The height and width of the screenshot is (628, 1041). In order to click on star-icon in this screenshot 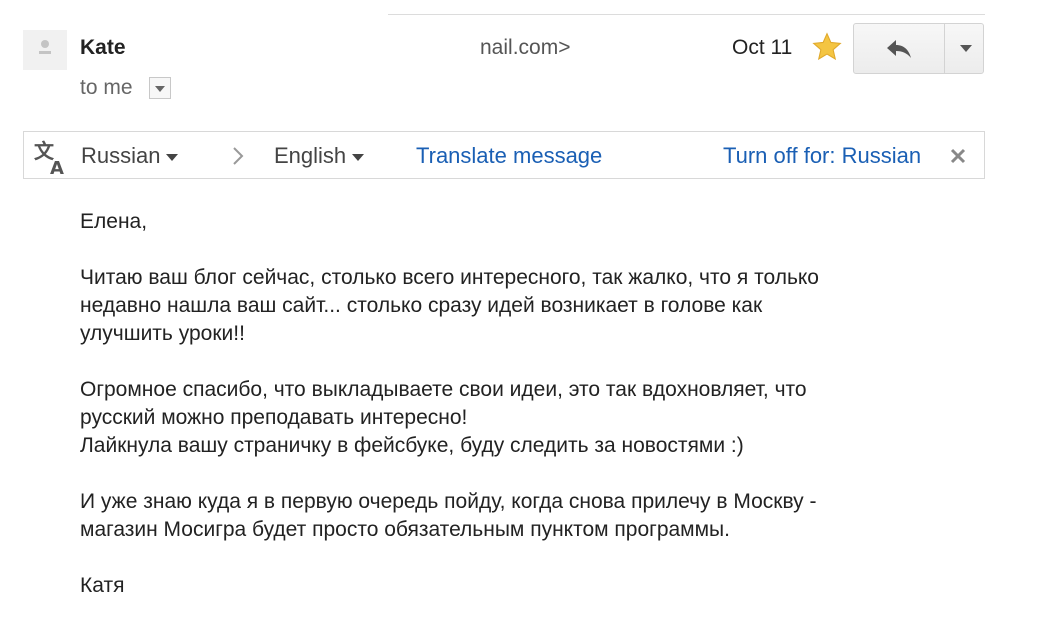, I will do `click(827, 47)`.